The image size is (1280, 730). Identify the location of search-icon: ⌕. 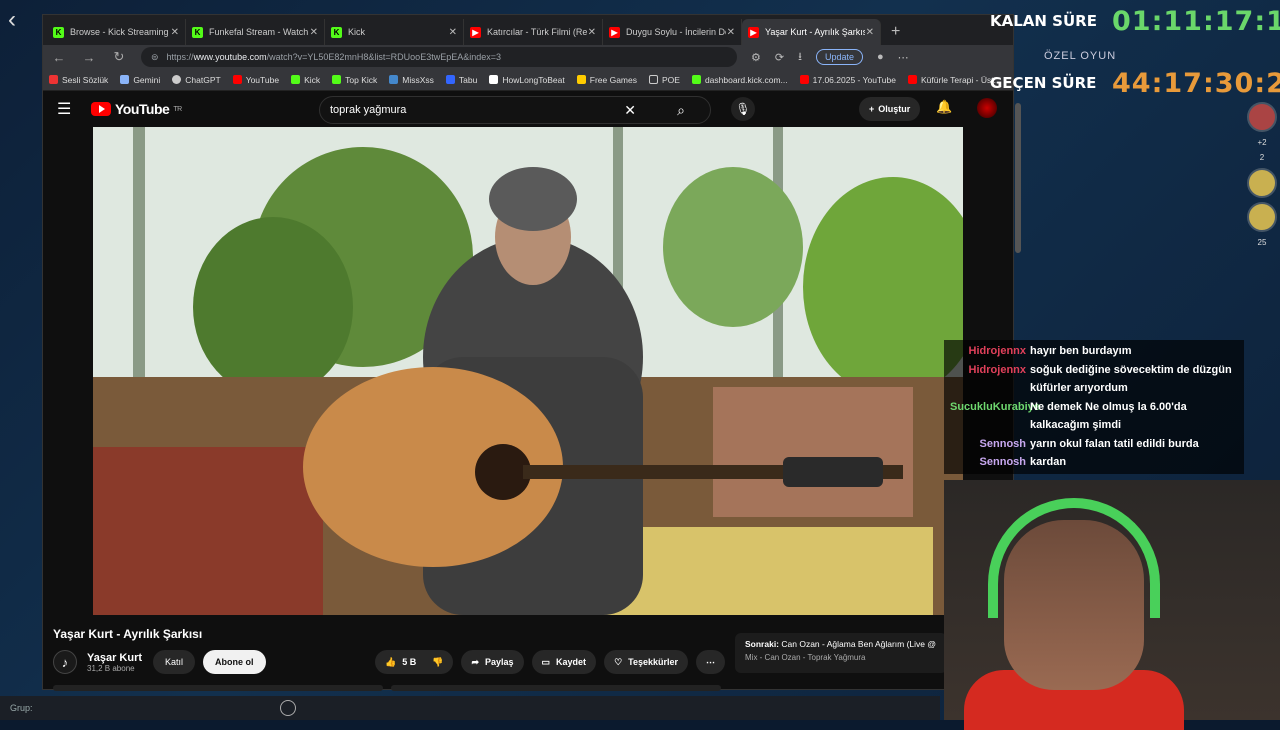
(681, 110).